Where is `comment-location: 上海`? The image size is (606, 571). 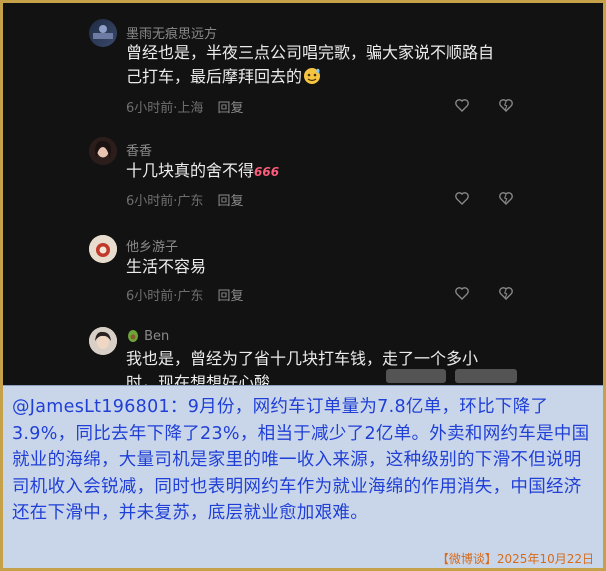 comment-location: 上海 is located at coordinates (190, 108).